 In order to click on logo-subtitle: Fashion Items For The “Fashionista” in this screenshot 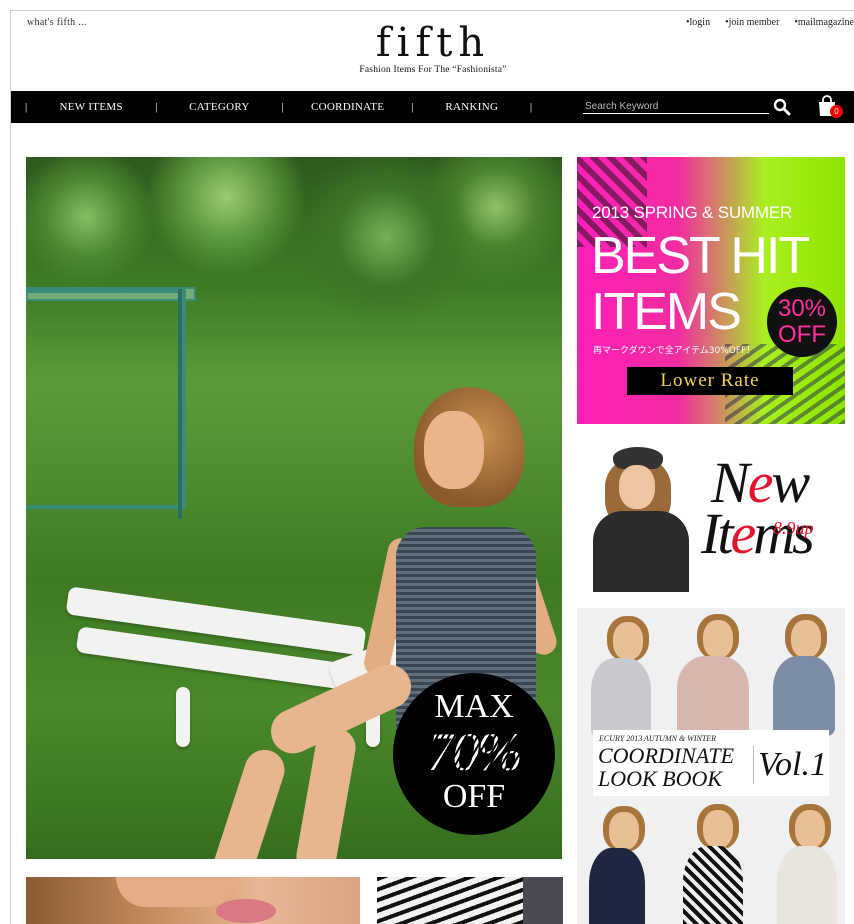, I will do `click(433, 70)`.